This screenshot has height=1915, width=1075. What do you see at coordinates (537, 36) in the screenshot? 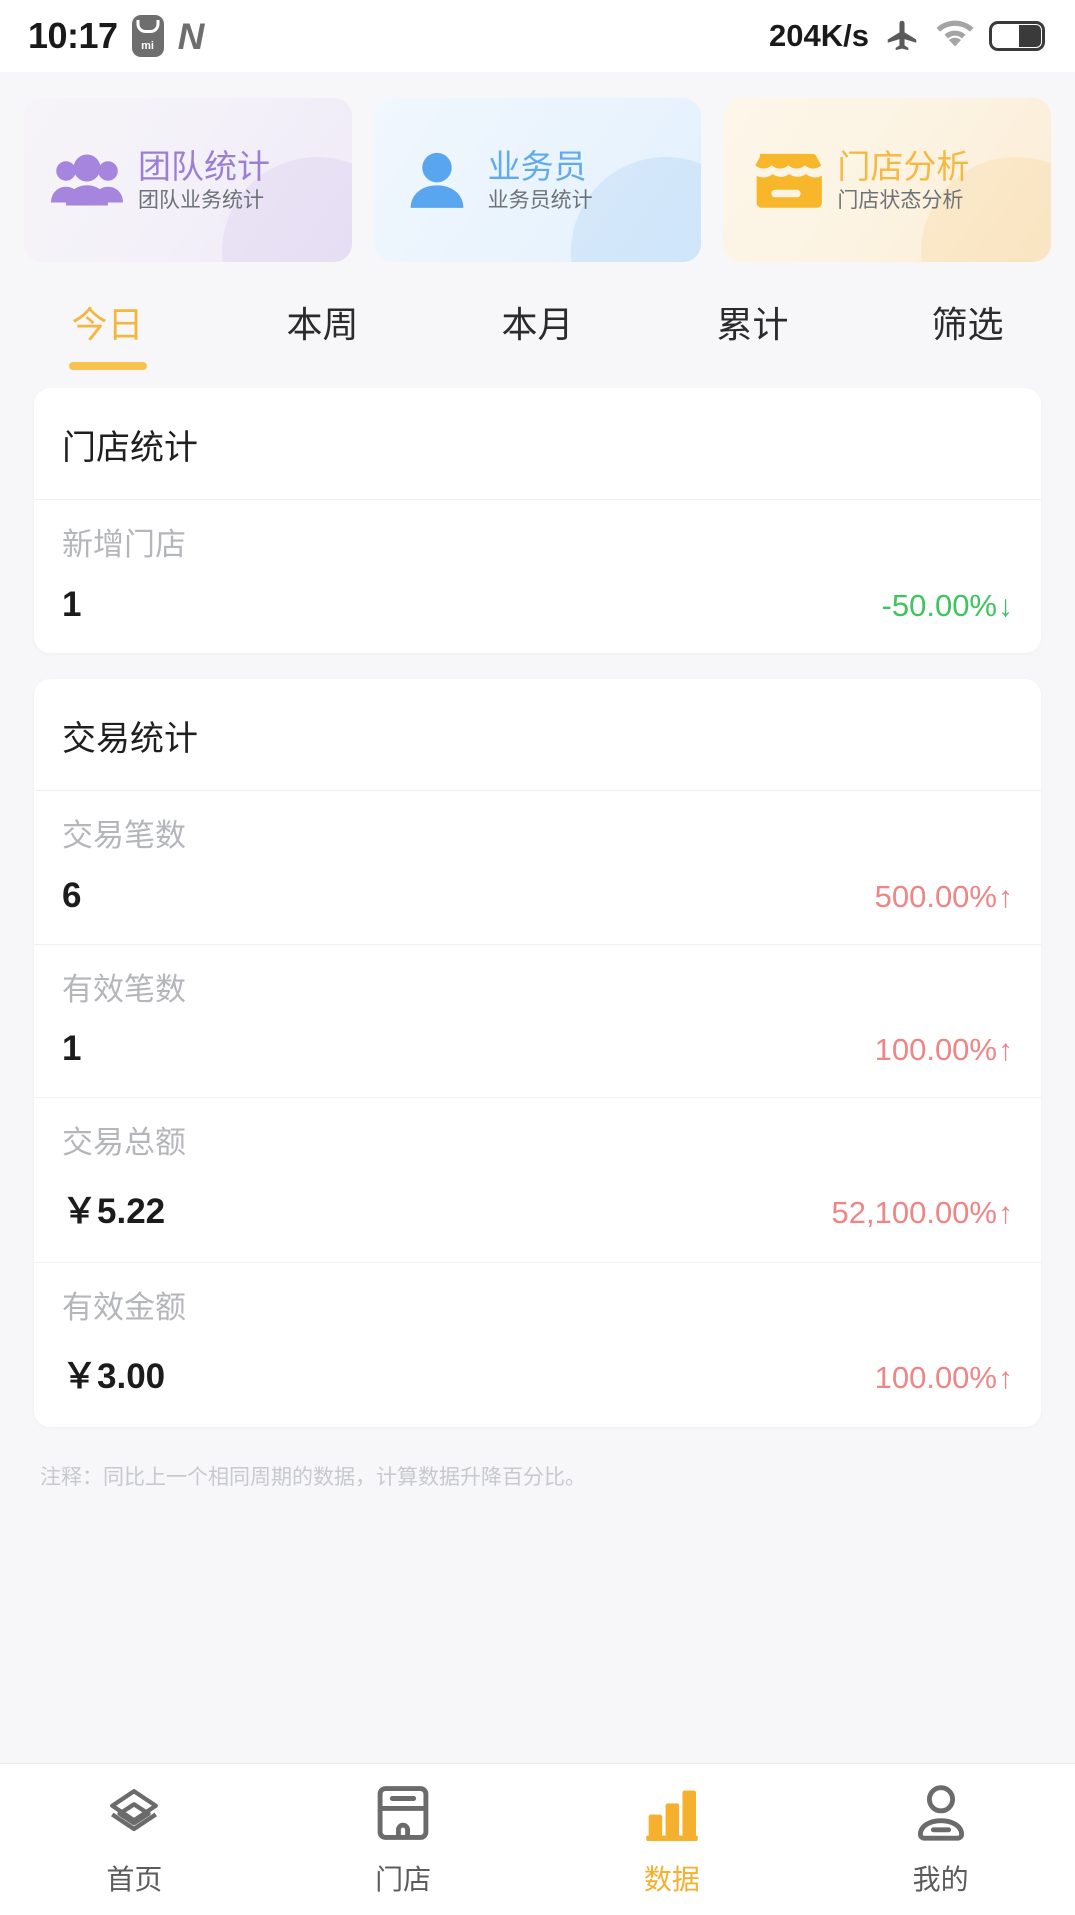
I see `status-bar: 10:17 mi N 204K/s` at bounding box center [537, 36].